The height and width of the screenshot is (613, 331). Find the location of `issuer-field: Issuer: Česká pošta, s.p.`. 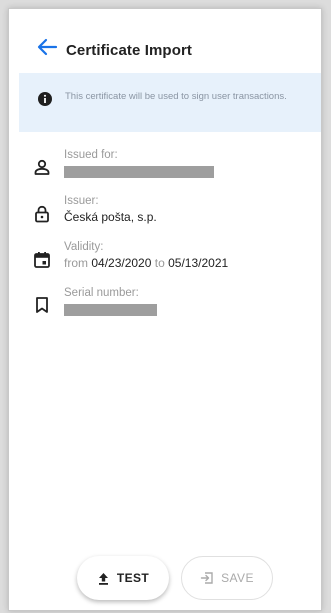

issuer-field: Issuer: Česká pošta, s.p. is located at coordinates (166, 215).